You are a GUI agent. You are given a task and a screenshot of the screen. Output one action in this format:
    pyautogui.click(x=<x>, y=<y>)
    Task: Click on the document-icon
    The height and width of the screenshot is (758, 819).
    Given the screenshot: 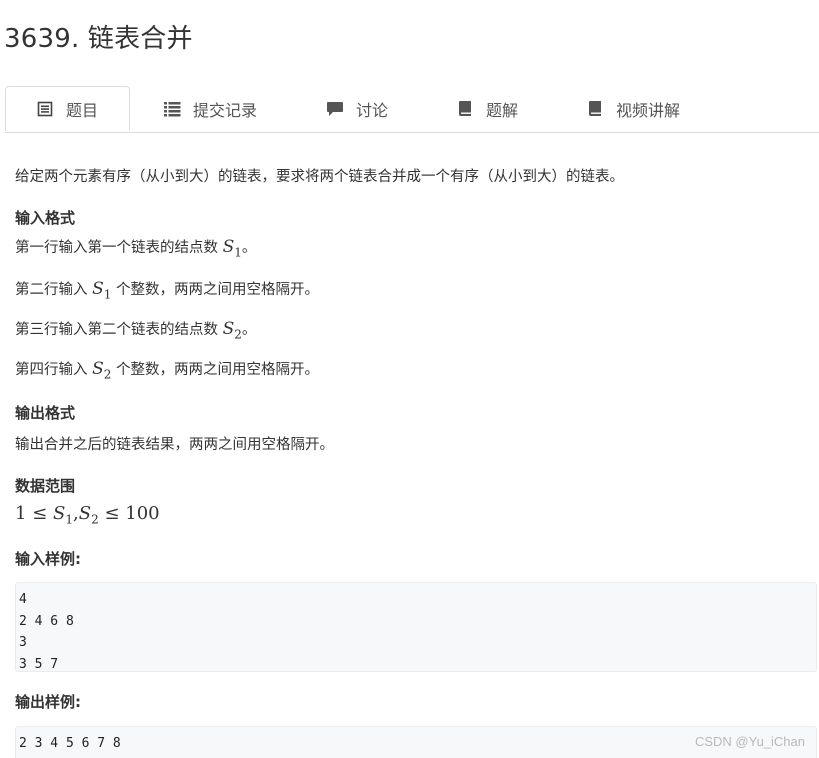 What is the action you would take?
    pyautogui.click(x=45, y=109)
    